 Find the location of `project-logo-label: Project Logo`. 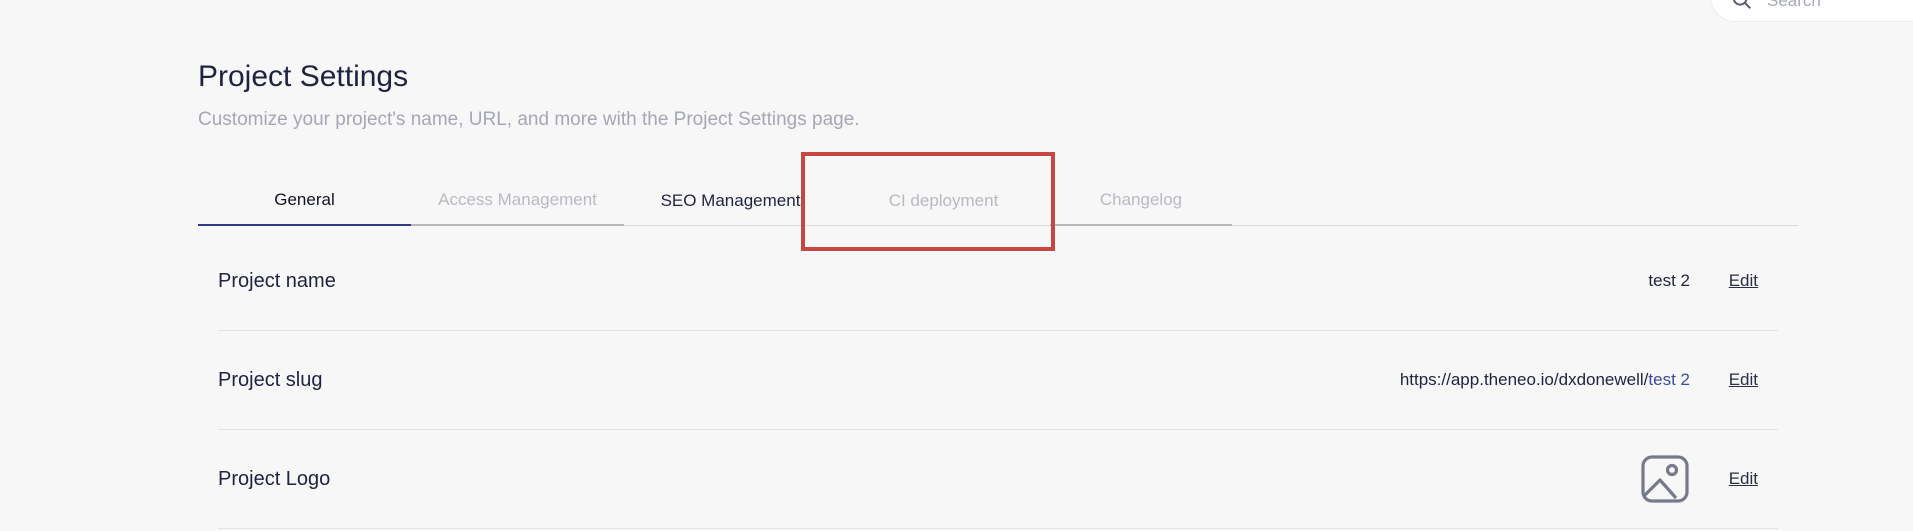

project-logo-label: Project Logo is located at coordinates (274, 478).